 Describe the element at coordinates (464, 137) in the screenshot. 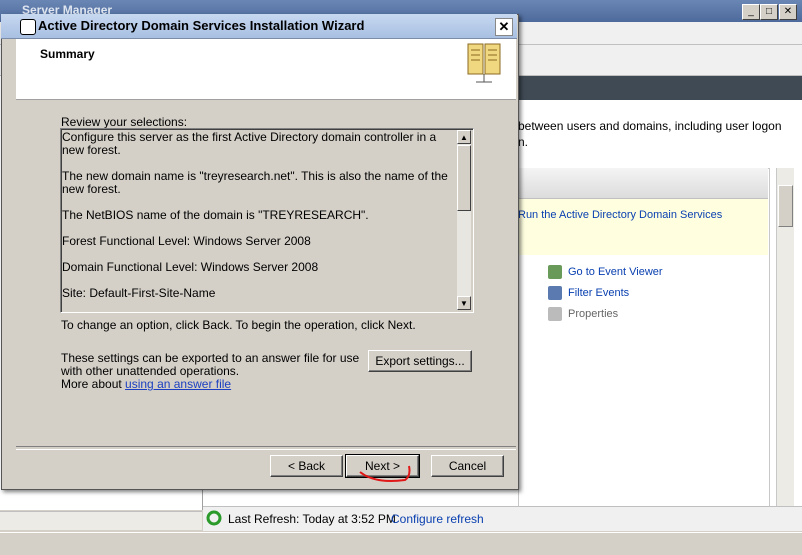

I see `scroll-up-button: ▲` at that location.